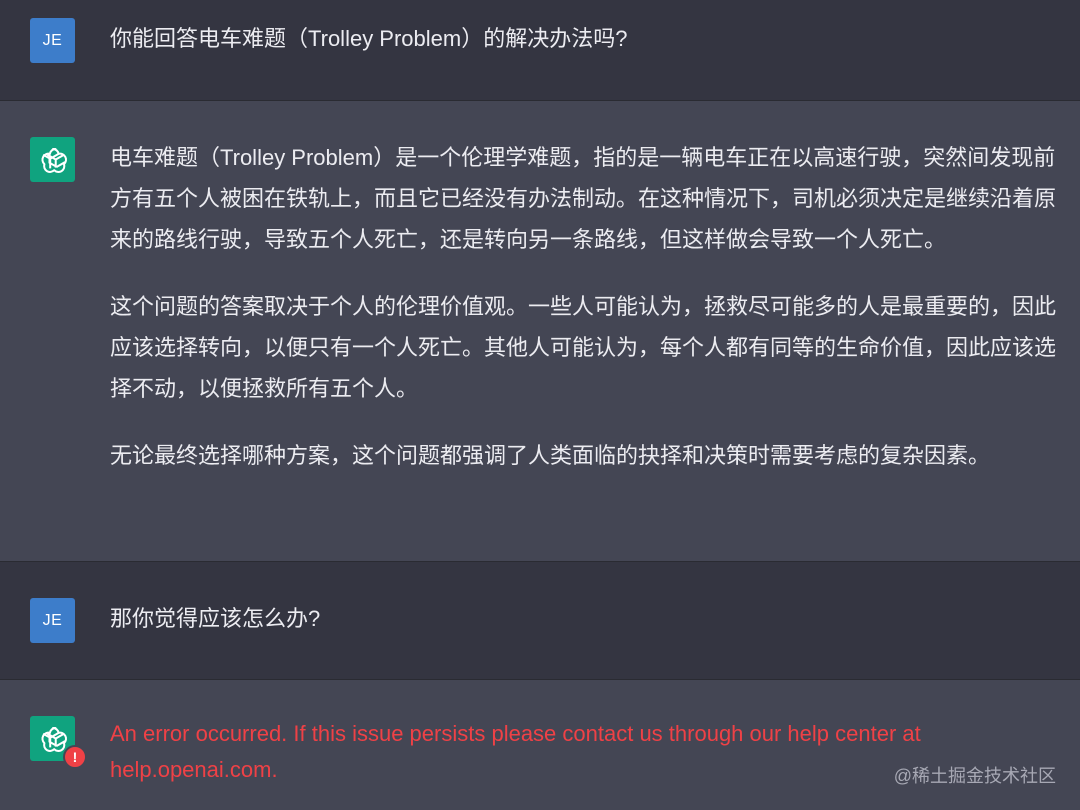  I want to click on assistant-avatar, so click(52, 159).